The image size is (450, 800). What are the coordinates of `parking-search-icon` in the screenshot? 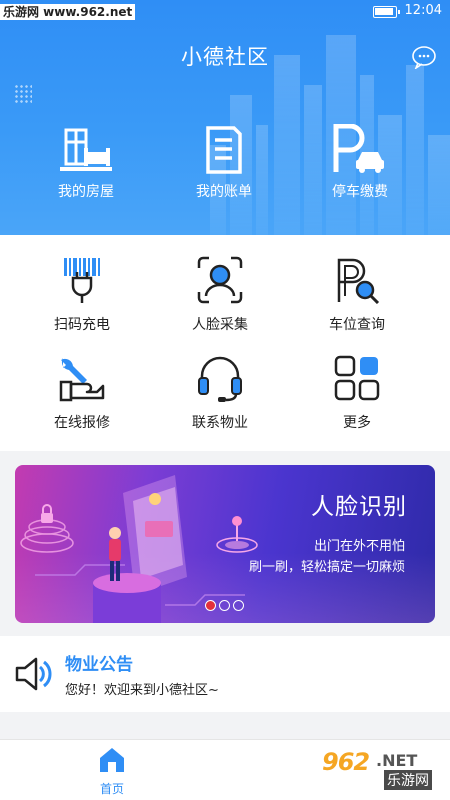 It's located at (358, 281).